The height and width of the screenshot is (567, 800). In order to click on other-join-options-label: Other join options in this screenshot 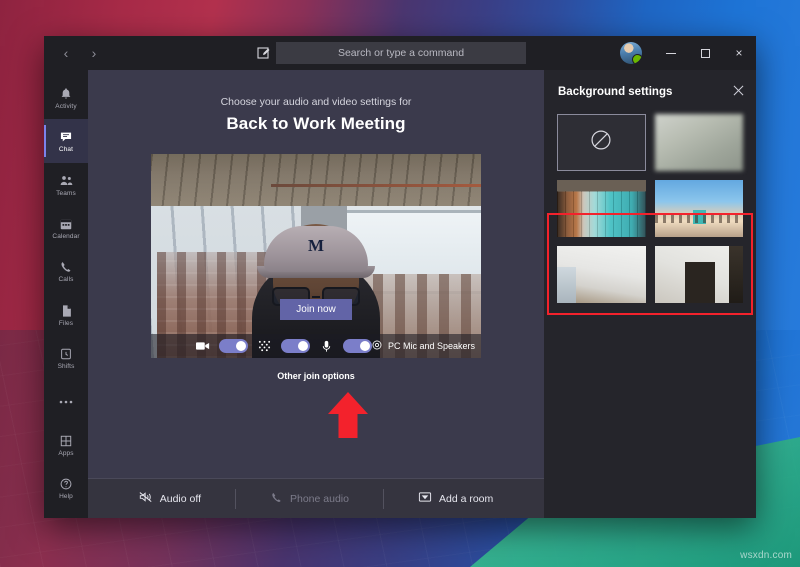, I will do `click(316, 376)`.